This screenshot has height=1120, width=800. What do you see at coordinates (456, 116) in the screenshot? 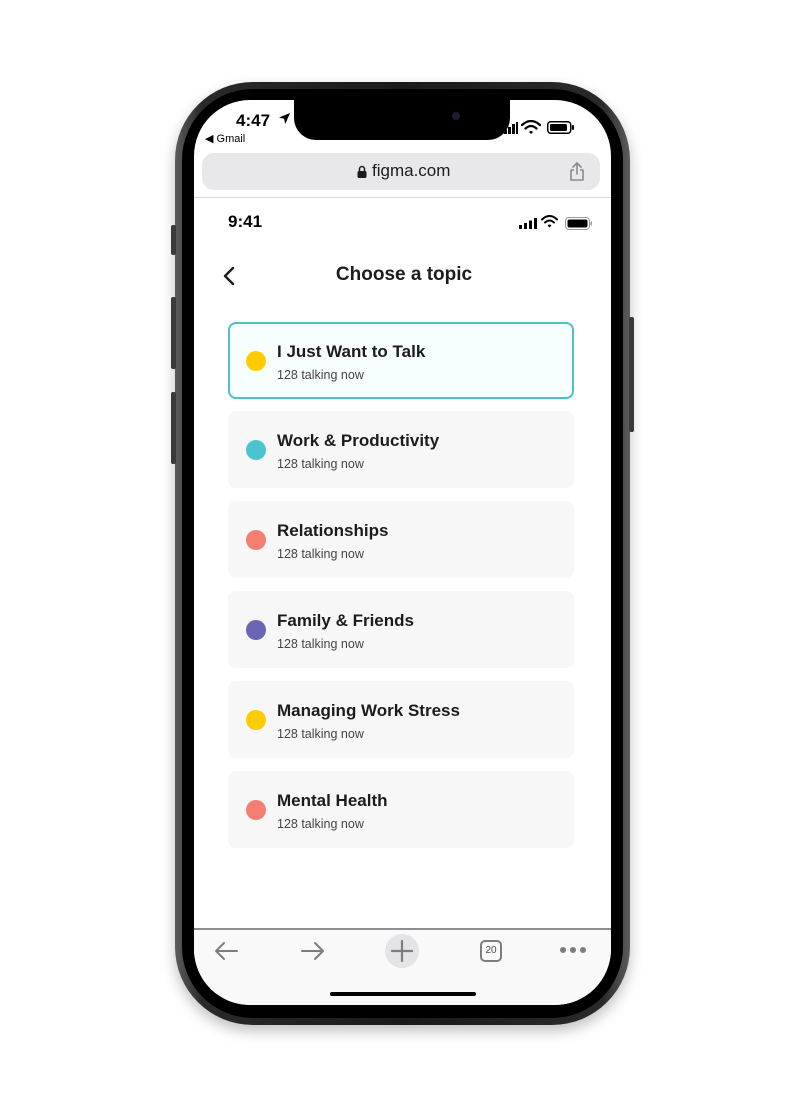
I see `camera-icon` at bounding box center [456, 116].